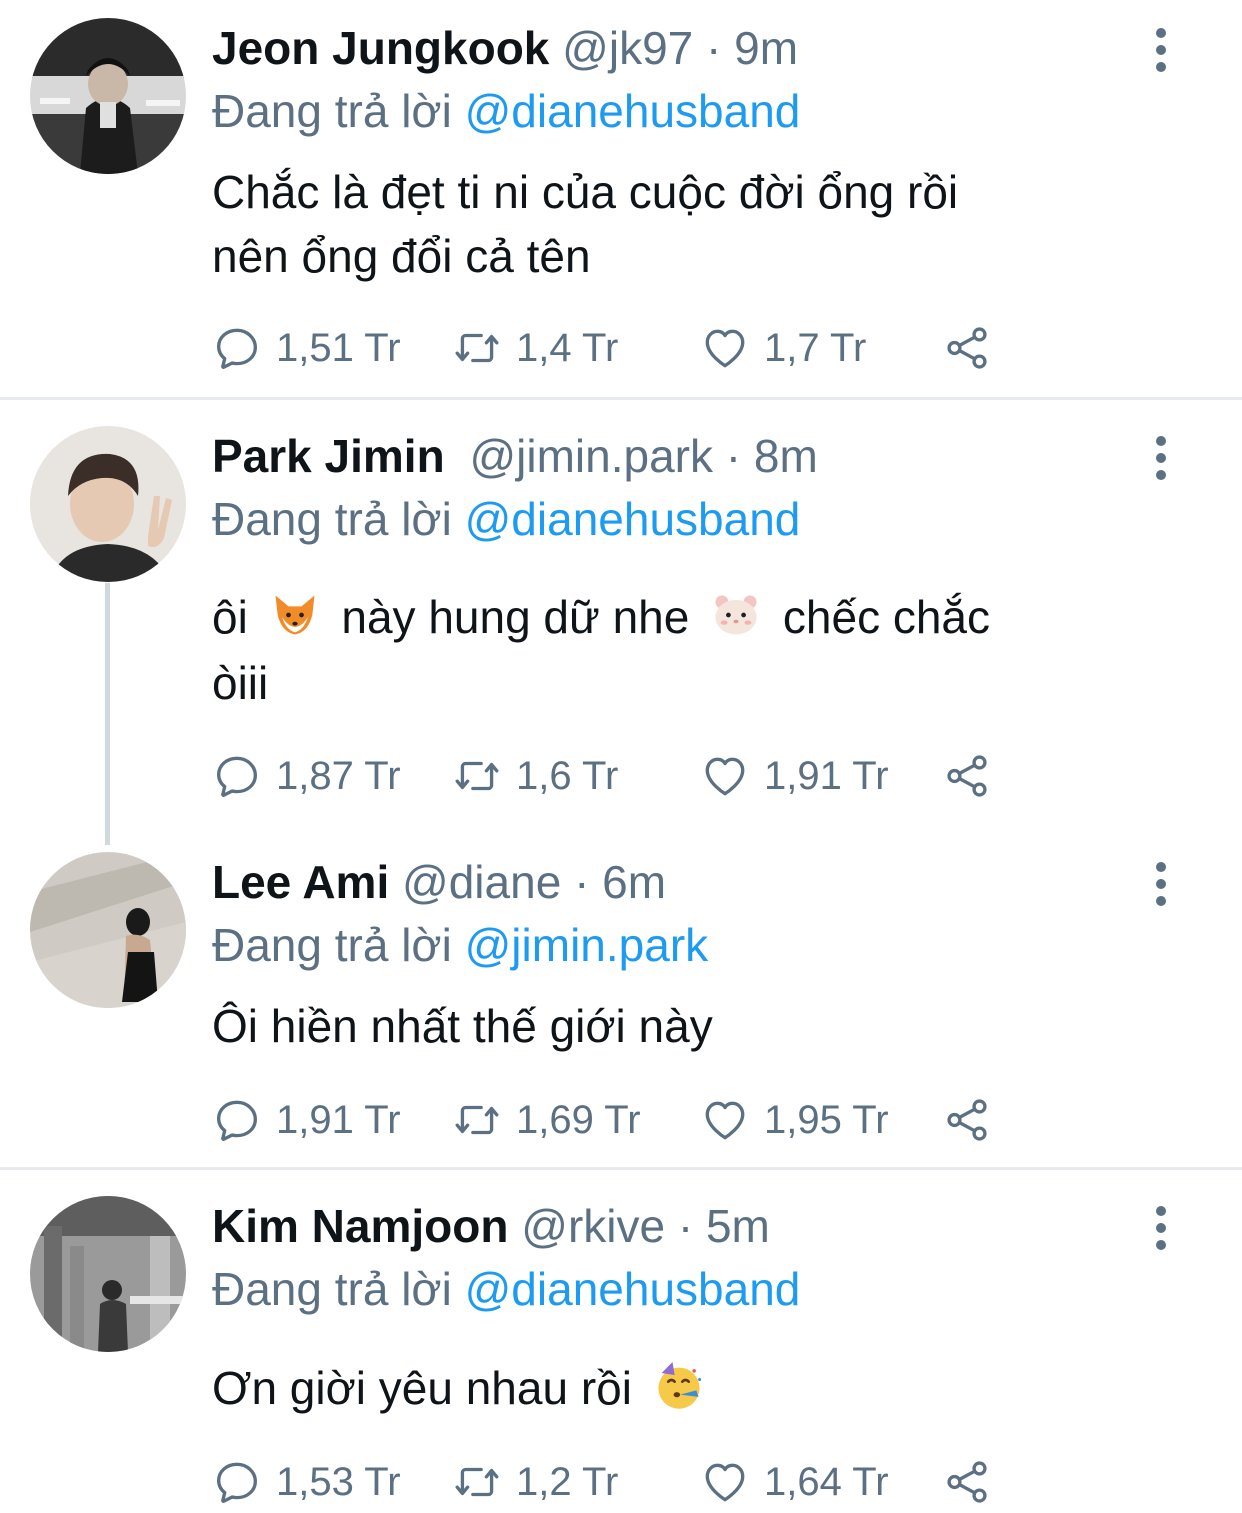  What do you see at coordinates (766, 48) in the screenshot?
I see `timestamp: 9m` at bounding box center [766, 48].